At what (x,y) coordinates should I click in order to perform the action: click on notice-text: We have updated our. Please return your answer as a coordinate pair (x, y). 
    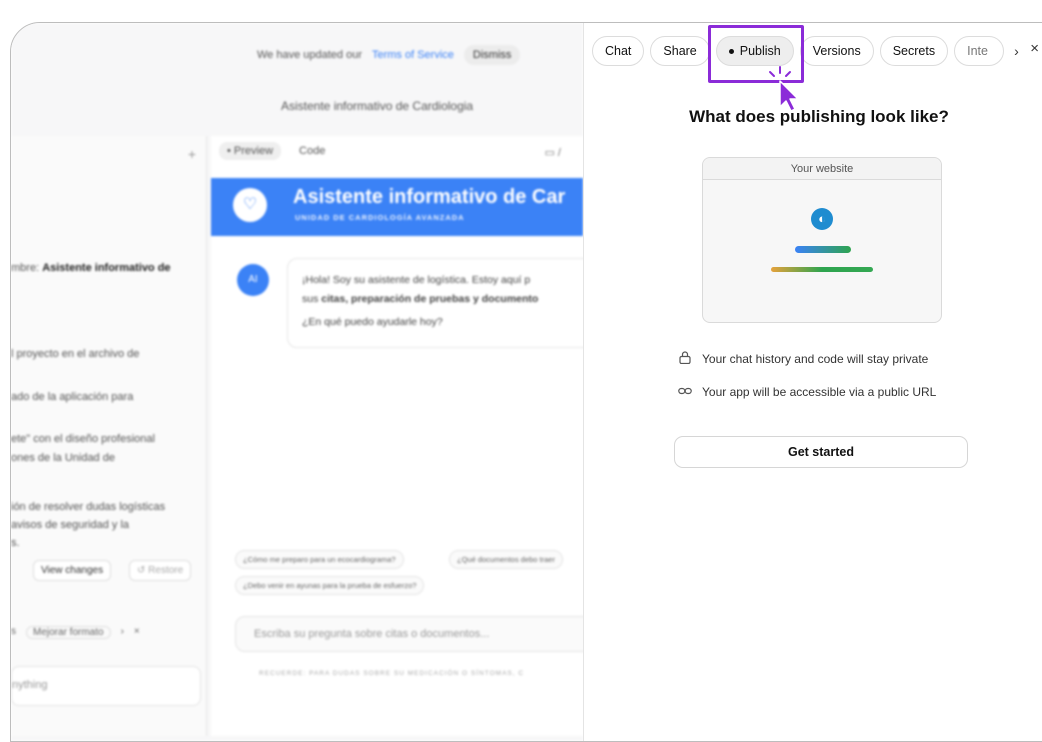
    Looking at the image, I should click on (309, 55).